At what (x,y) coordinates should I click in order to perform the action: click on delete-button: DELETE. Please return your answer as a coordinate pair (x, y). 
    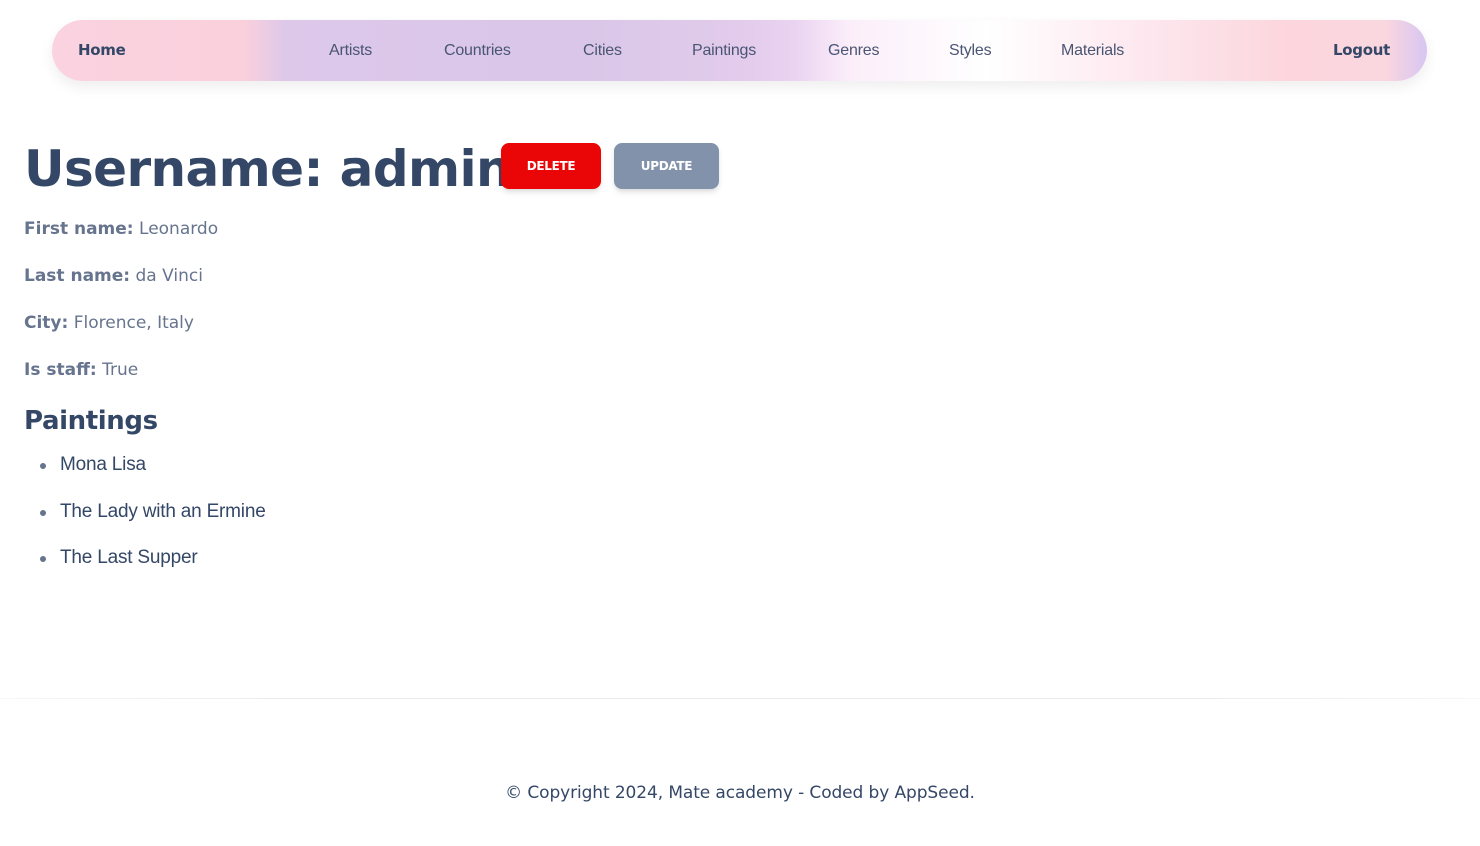
    Looking at the image, I should click on (551, 166).